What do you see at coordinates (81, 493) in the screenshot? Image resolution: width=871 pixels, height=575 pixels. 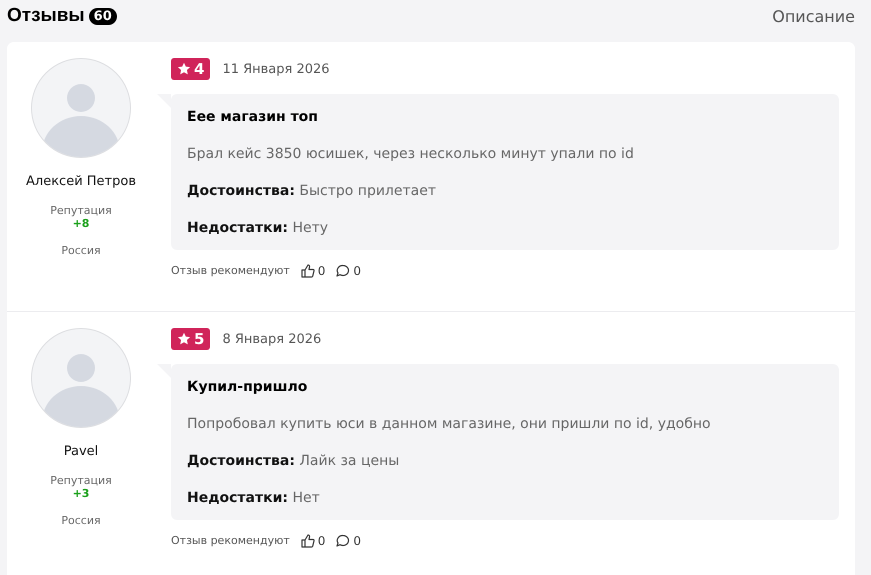 I see `reputation-value: +3` at bounding box center [81, 493].